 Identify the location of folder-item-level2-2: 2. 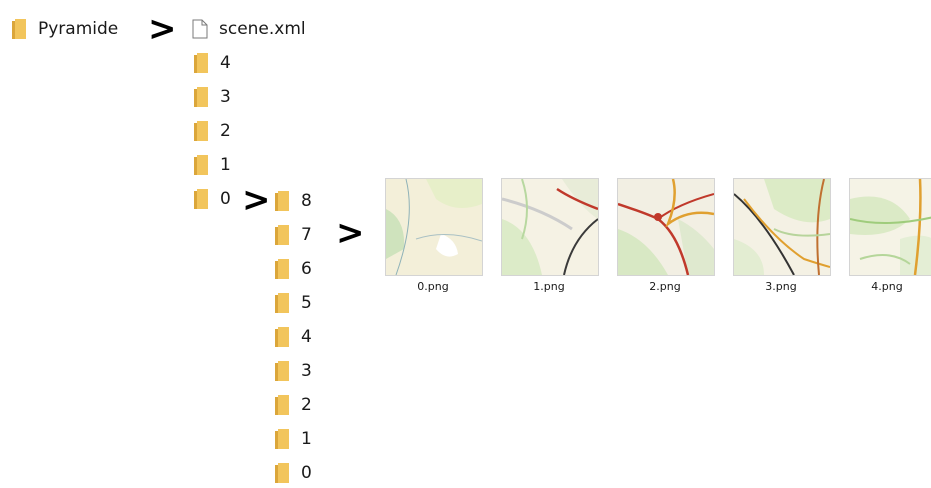
(293, 405).